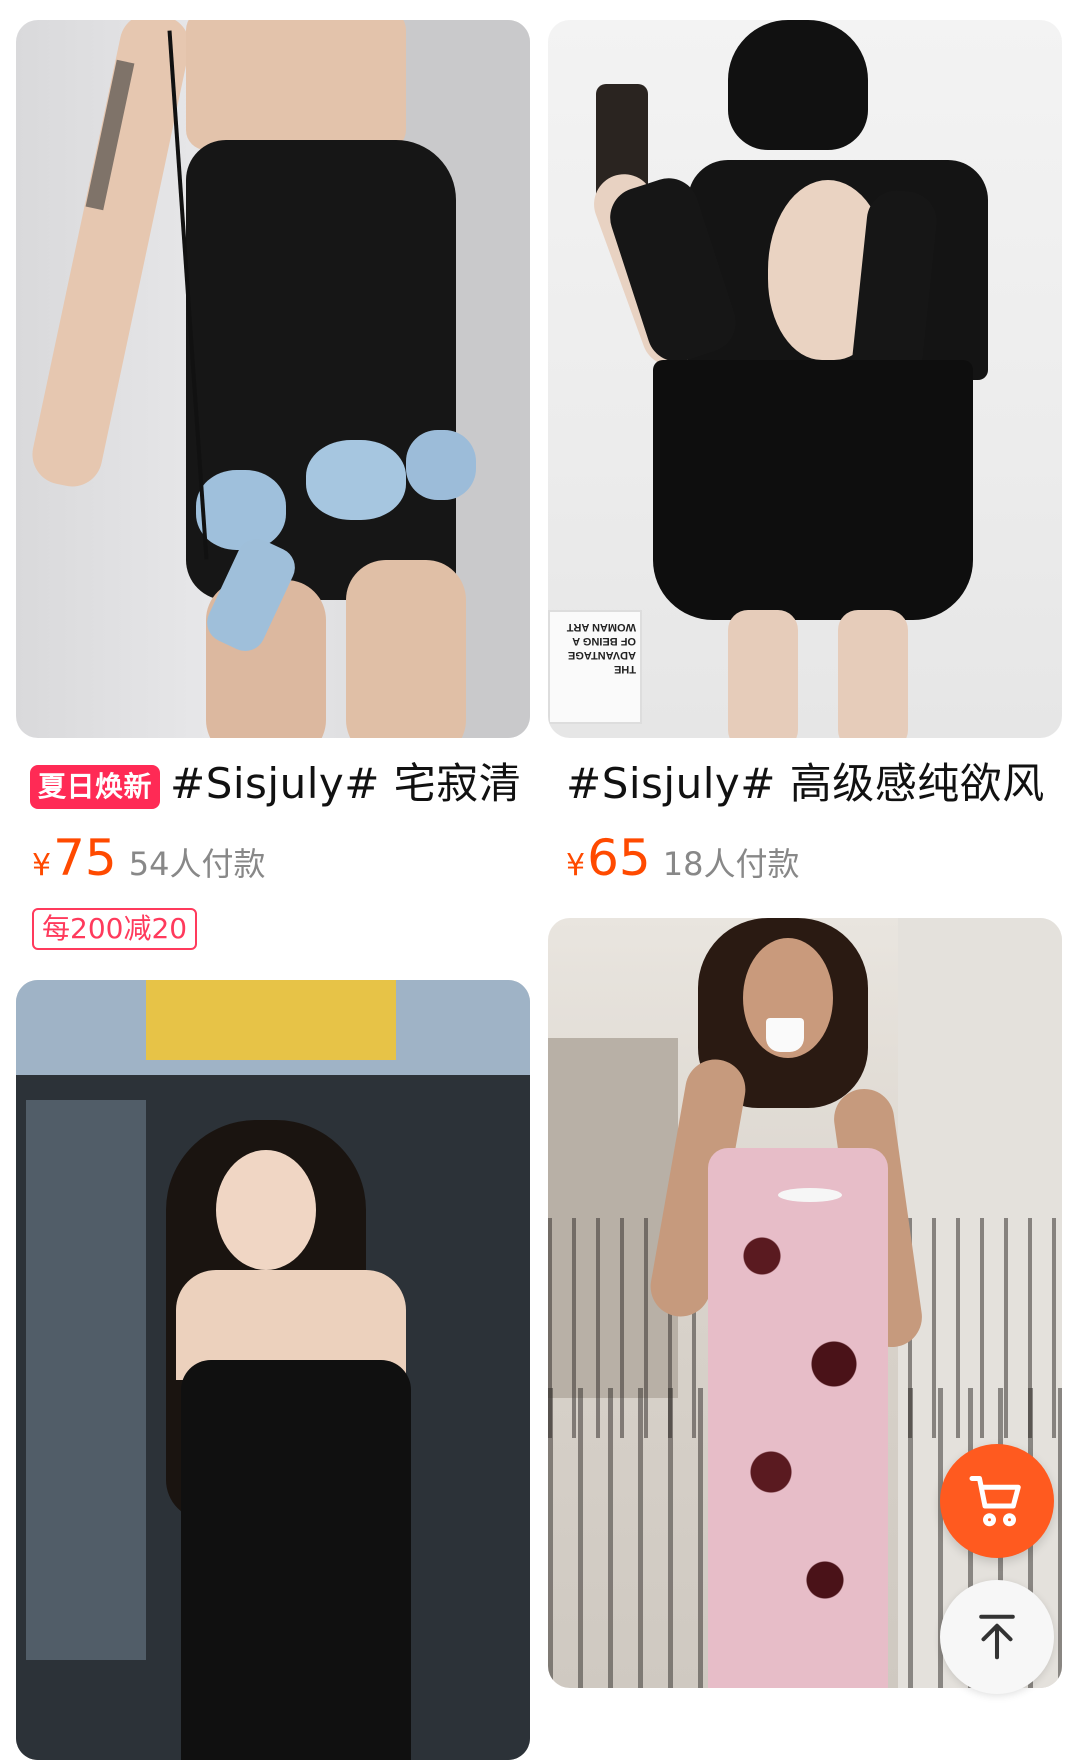 The height and width of the screenshot is (1760, 1080). I want to click on shop-sign, so click(271, 1020).